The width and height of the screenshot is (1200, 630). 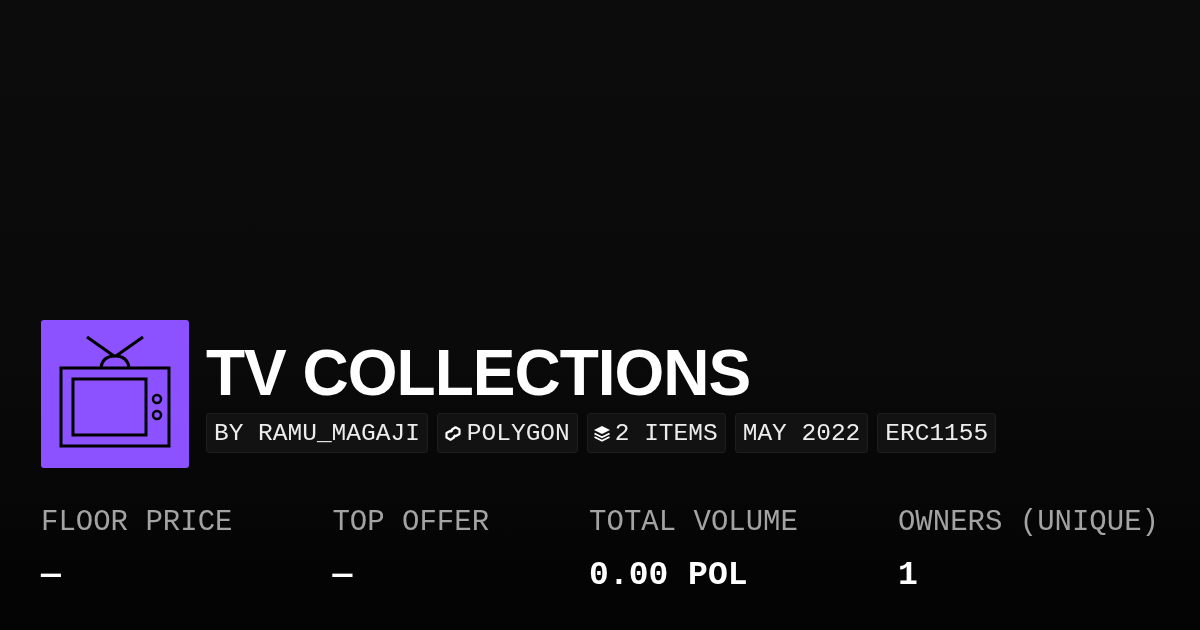 What do you see at coordinates (693, 522) in the screenshot?
I see `stat-label: TOTAL VOLUME` at bounding box center [693, 522].